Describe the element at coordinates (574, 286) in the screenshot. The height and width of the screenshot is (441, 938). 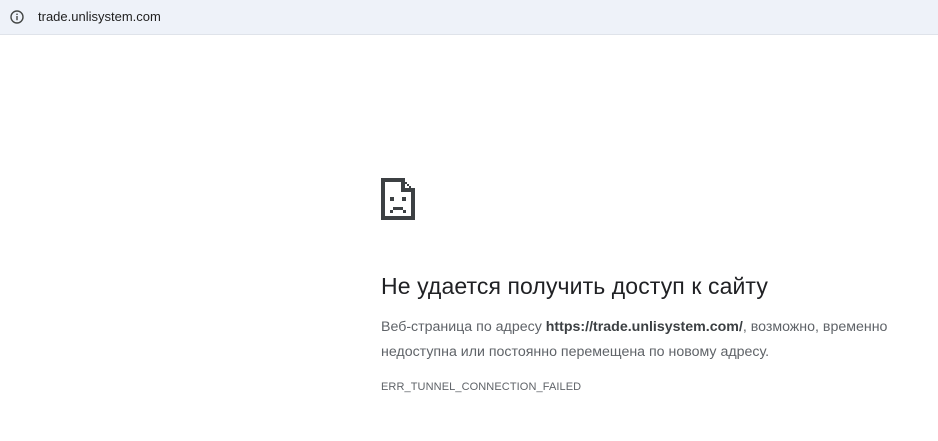
I see `error-title: Не удается получить доступ к сайту` at that location.